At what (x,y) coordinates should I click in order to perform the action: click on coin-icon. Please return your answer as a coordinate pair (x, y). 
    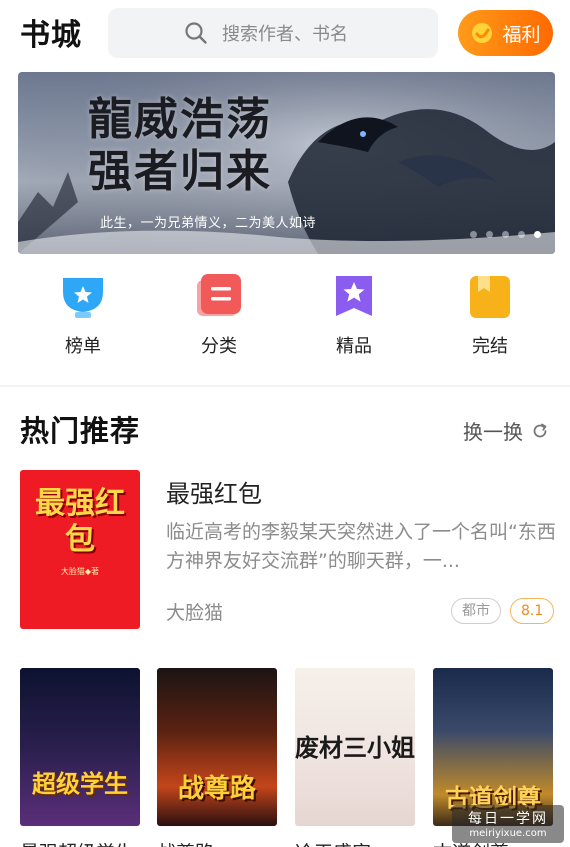
    Looking at the image, I should click on (482, 33).